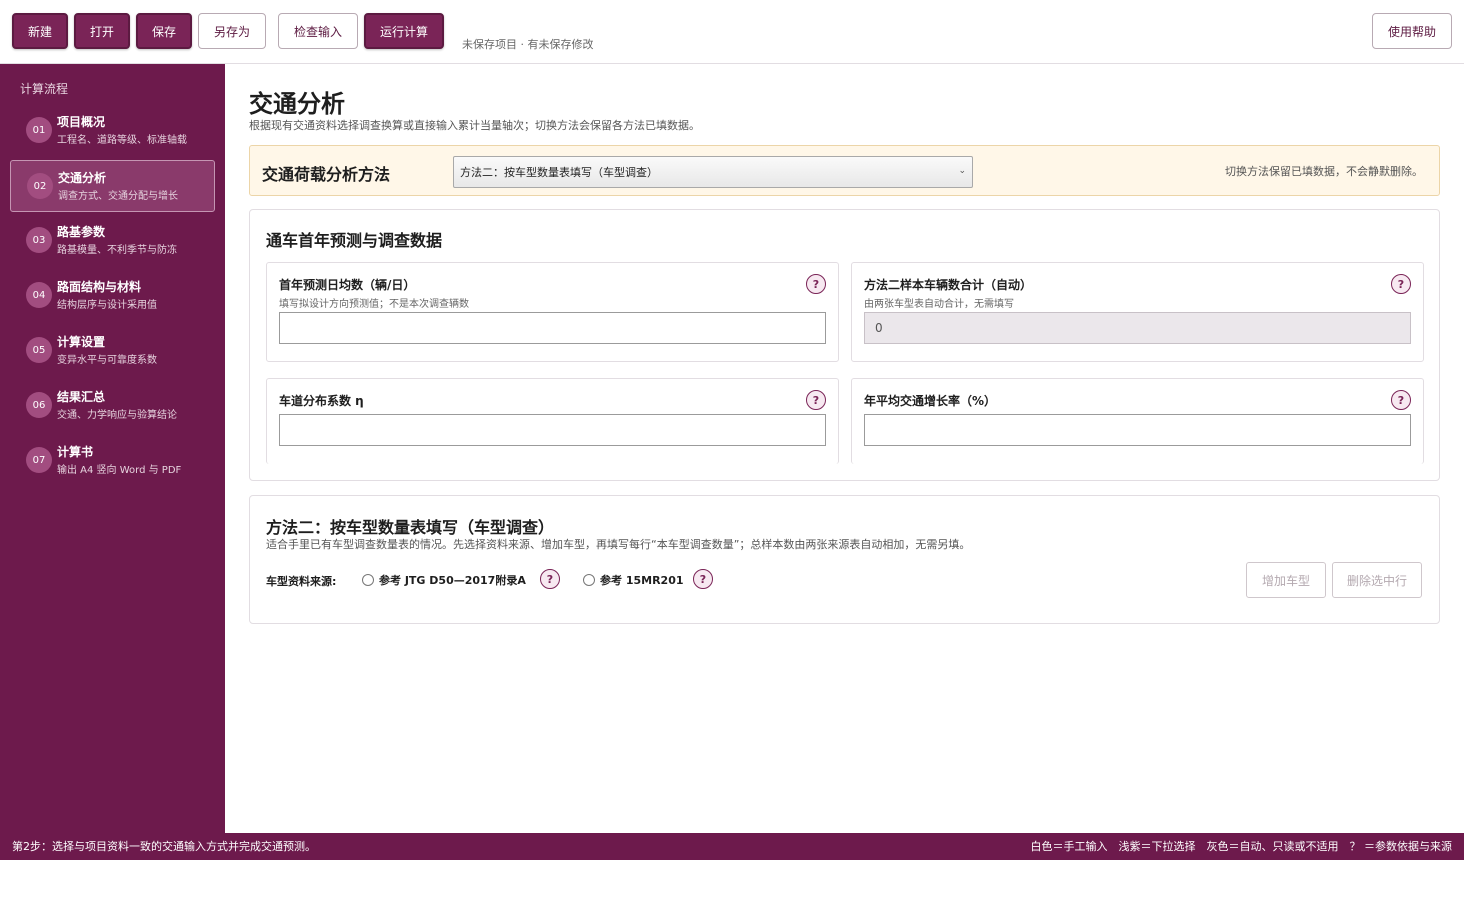 This screenshot has width=1480, height=900. Describe the element at coordinates (107, 305) in the screenshot. I see `step-subtitle: 结构层序与设计采用值` at that location.